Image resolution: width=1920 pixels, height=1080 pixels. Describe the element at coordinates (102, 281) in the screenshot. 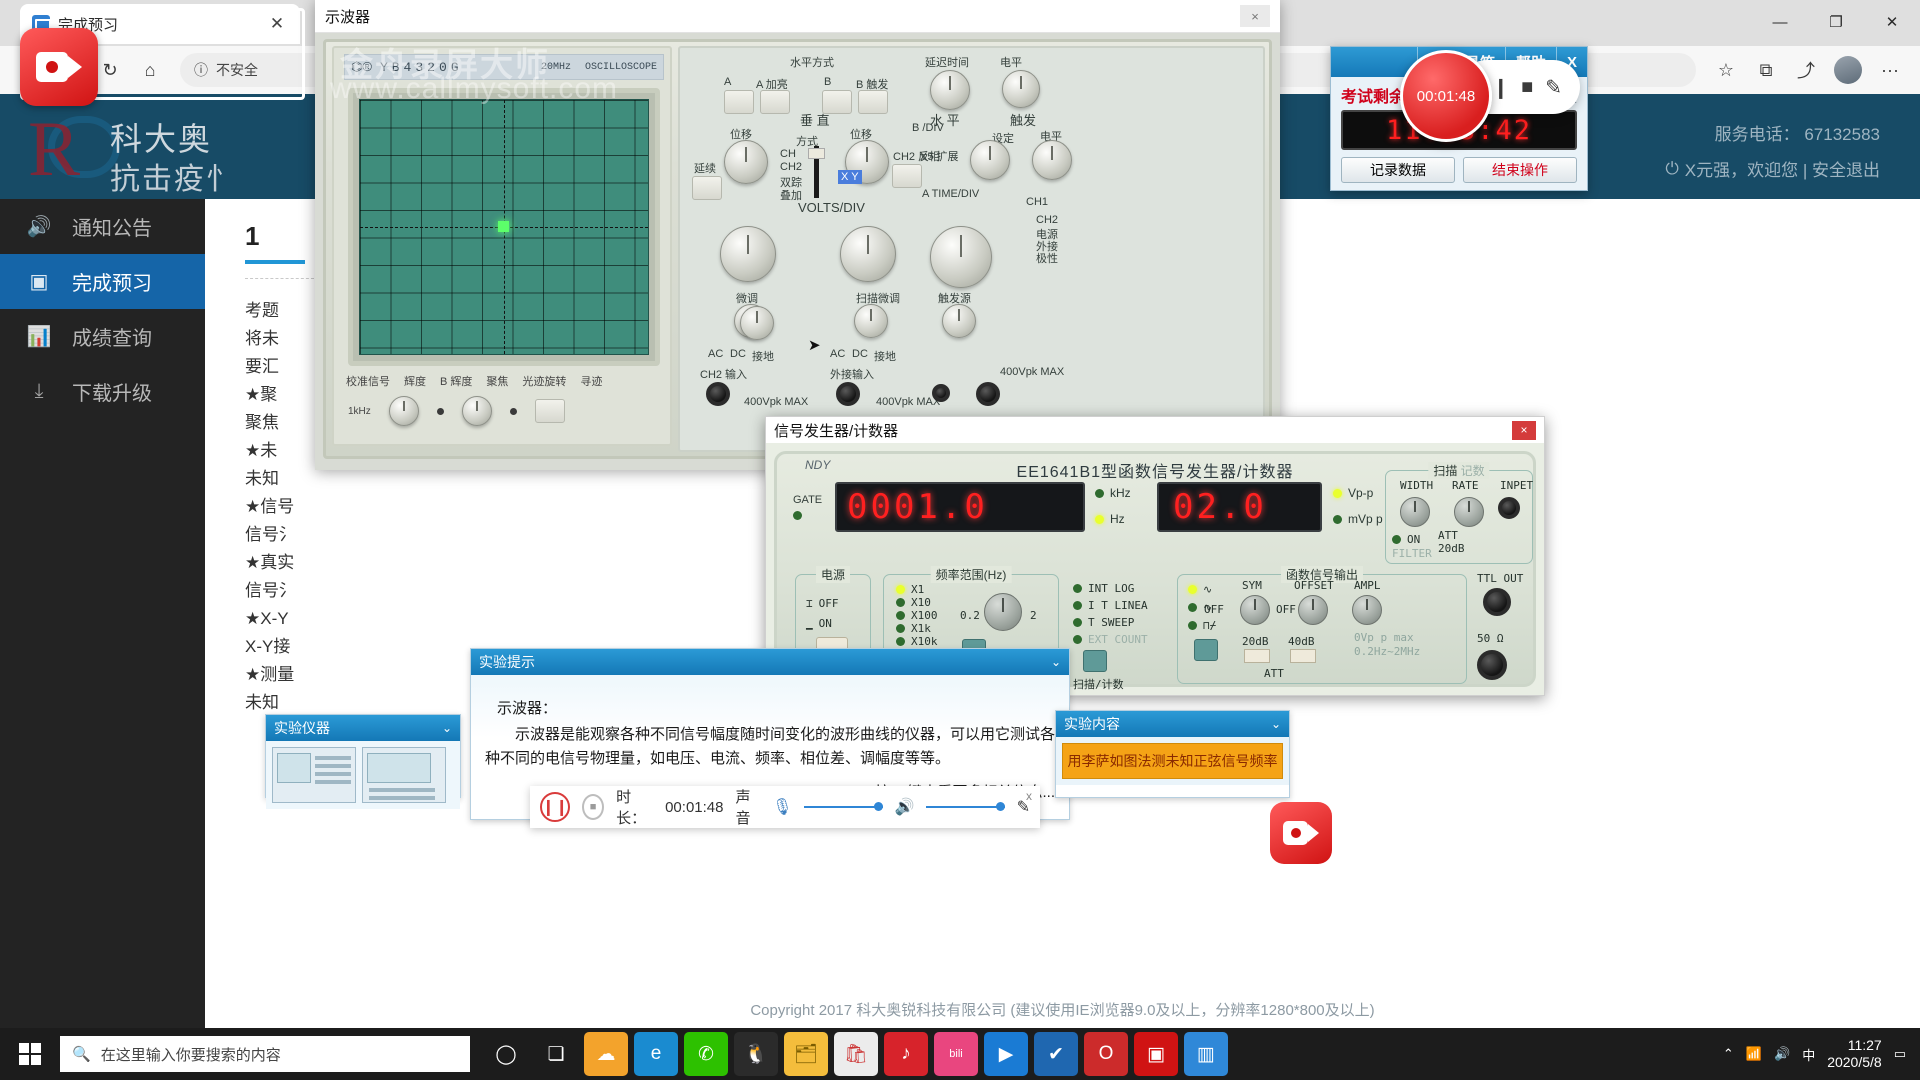

I see `sidebar-item-preview: ▣ 完成预习` at that location.